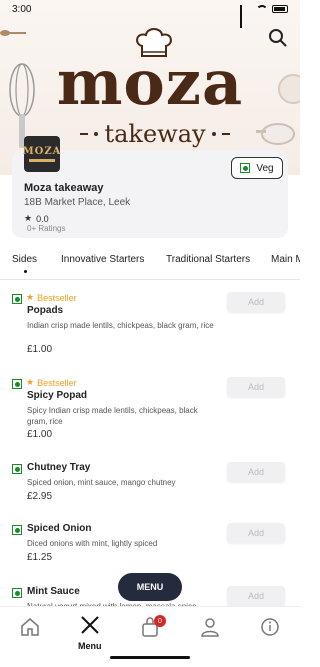  Describe the element at coordinates (102, 259) in the screenshot. I see `tab-innovative-starters: Innovative Starters` at that location.